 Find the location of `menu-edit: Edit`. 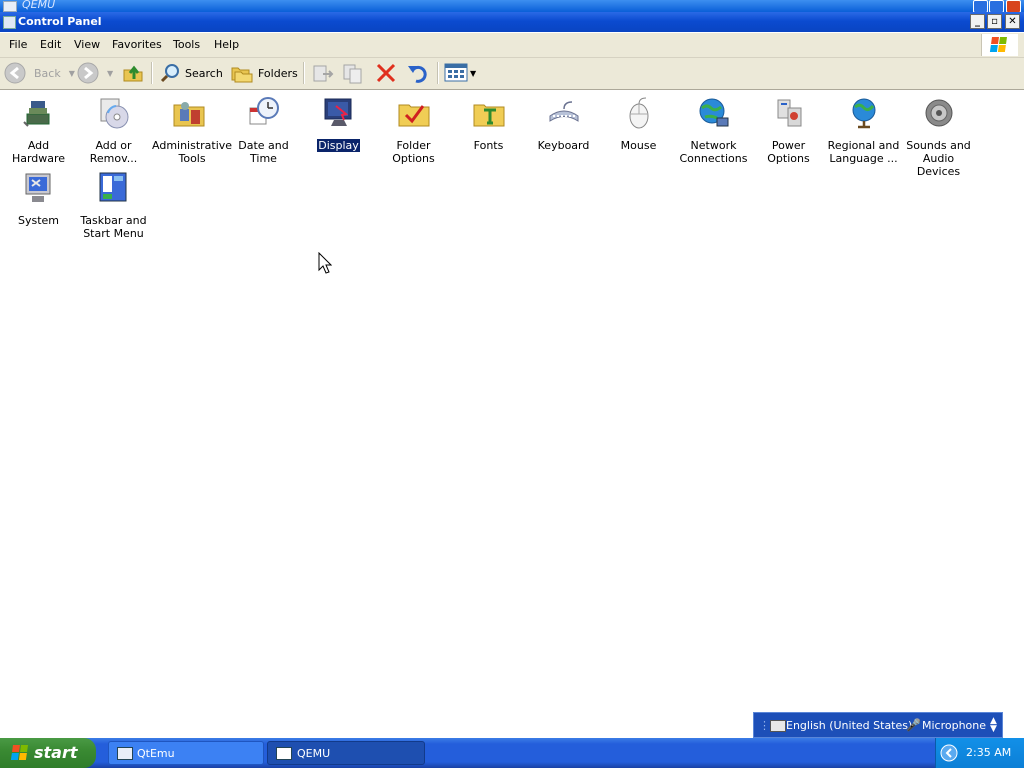

menu-edit: Edit is located at coordinates (50, 44).